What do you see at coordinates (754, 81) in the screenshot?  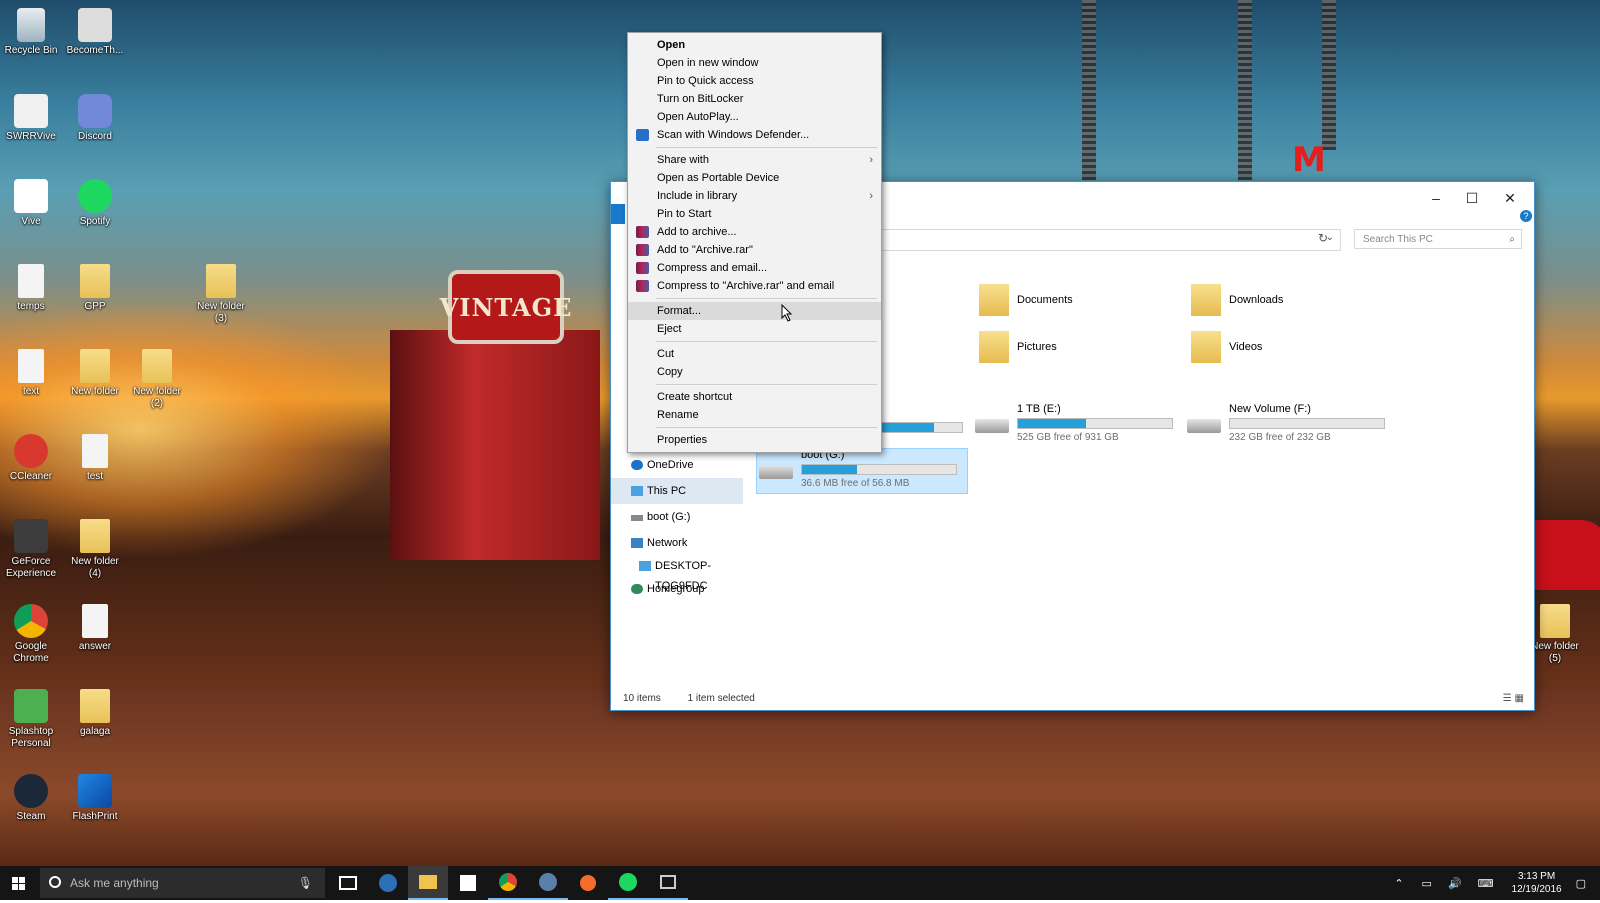 I see `menu-item-pin-quick-access: Pin to Quick access` at bounding box center [754, 81].